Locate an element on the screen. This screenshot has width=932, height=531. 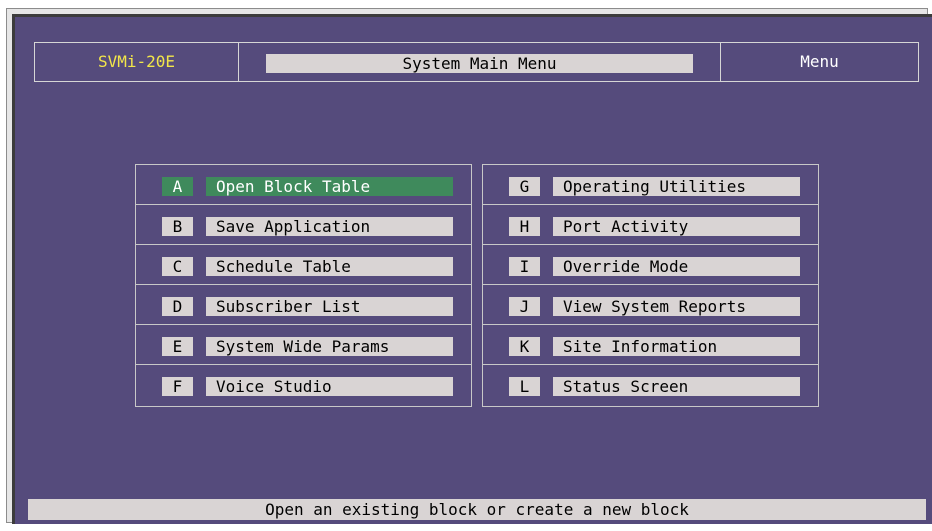
menu-item-voice-studio: F Voice Studio is located at coordinates (303, 385).